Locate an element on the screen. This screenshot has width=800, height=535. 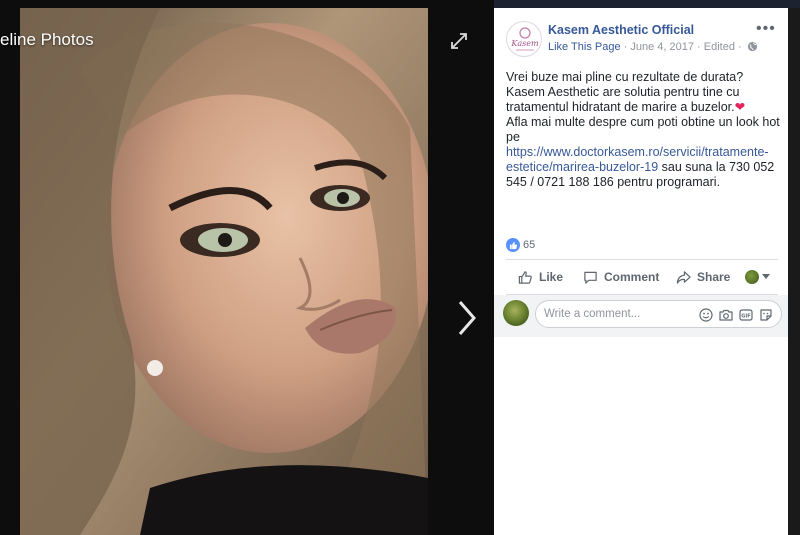
album-title: eline Photos is located at coordinates (47, 39).